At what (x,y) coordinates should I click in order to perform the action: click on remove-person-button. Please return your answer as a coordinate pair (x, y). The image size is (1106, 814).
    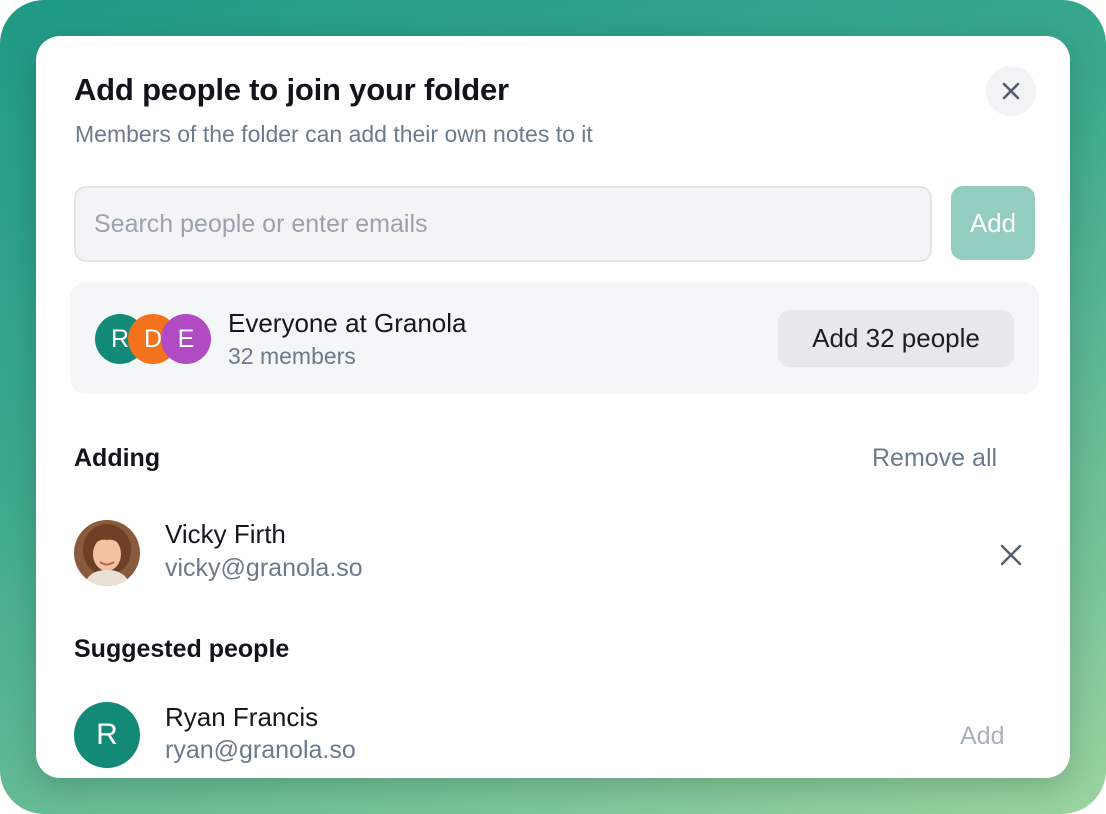
    Looking at the image, I should click on (1011, 555).